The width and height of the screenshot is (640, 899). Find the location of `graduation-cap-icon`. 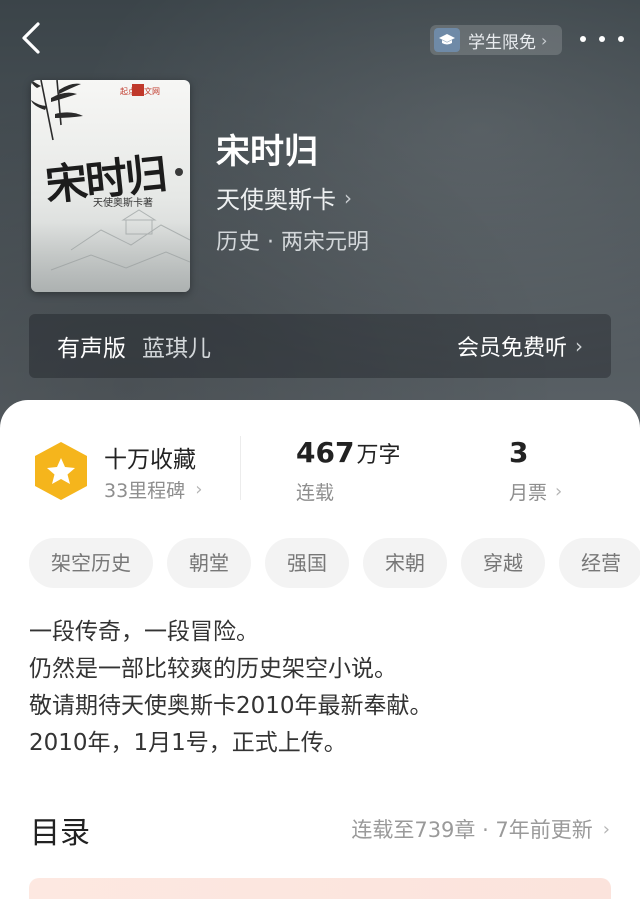

graduation-cap-icon is located at coordinates (447, 40).